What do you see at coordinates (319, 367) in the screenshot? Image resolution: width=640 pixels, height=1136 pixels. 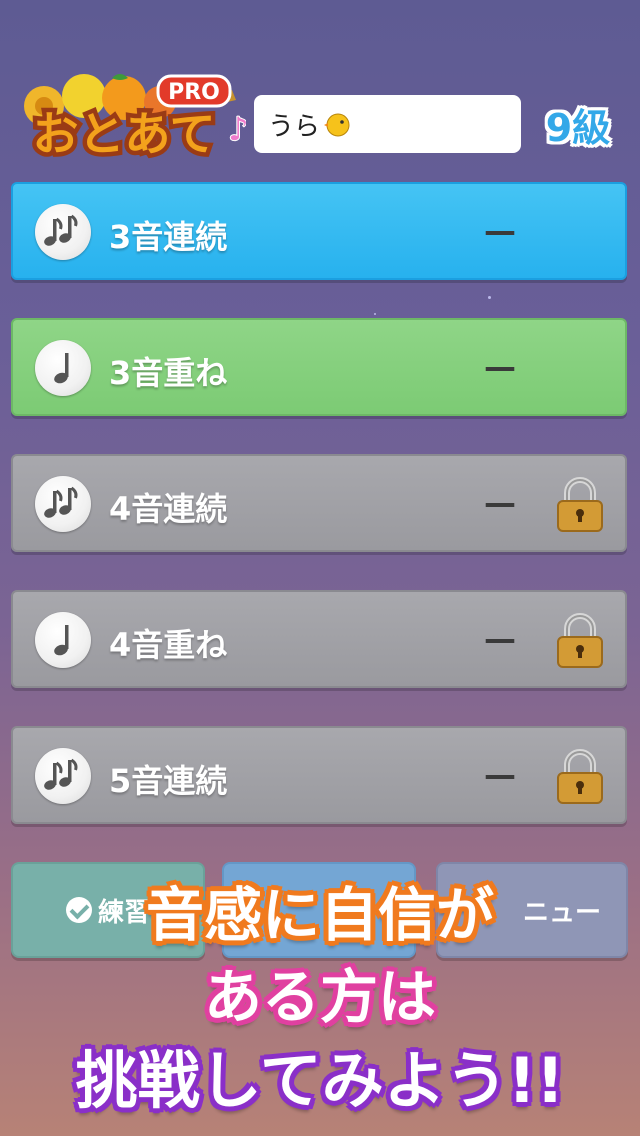 I see `mode-3-chord: 3音重ね —` at bounding box center [319, 367].